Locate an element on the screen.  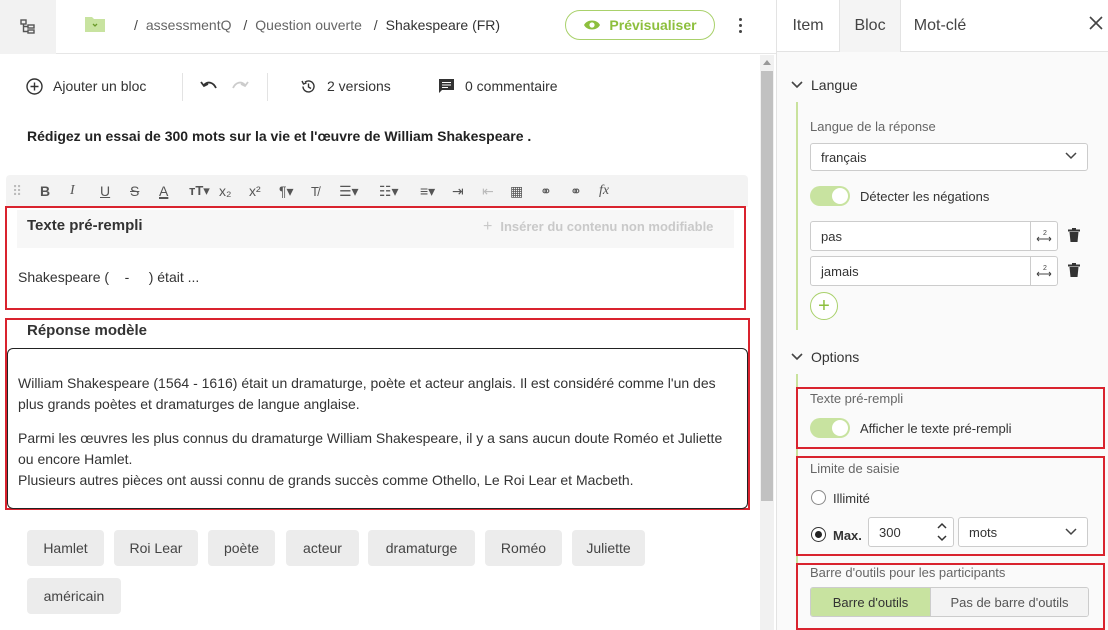
comments-button: 0 commentaire is located at coordinates (498, 86).